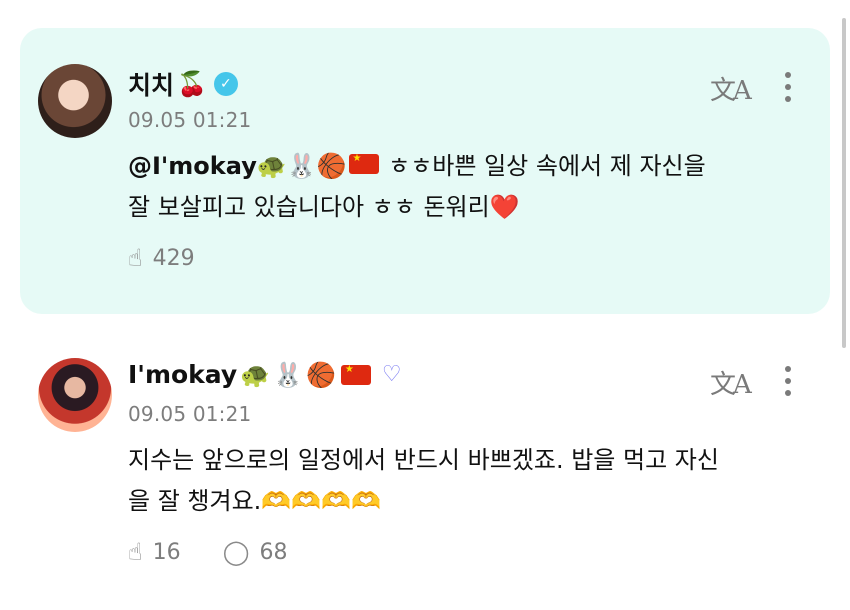 This screenshot has height=610, width=850. What do you see at coordinates (151, 84) in the screenshot?
I see `author-name: 치치` at bounding box center [151, 84].